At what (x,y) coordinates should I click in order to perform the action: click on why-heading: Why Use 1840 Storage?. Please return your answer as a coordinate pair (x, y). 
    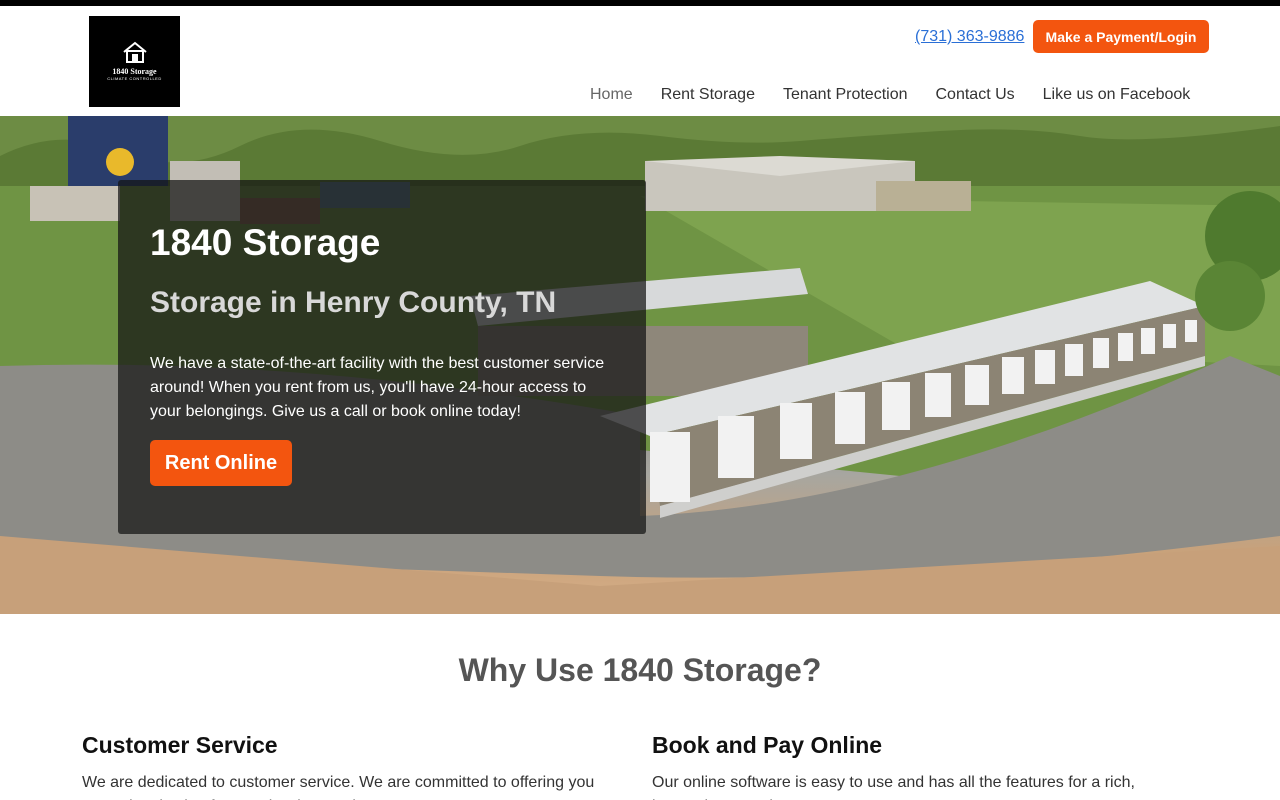
    Looking at the image, I should click on (640, 670).